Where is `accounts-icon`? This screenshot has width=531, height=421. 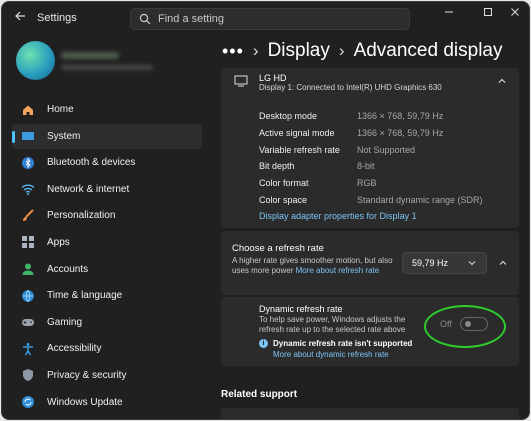 accounts-icon is located at coordinates (28, 269).